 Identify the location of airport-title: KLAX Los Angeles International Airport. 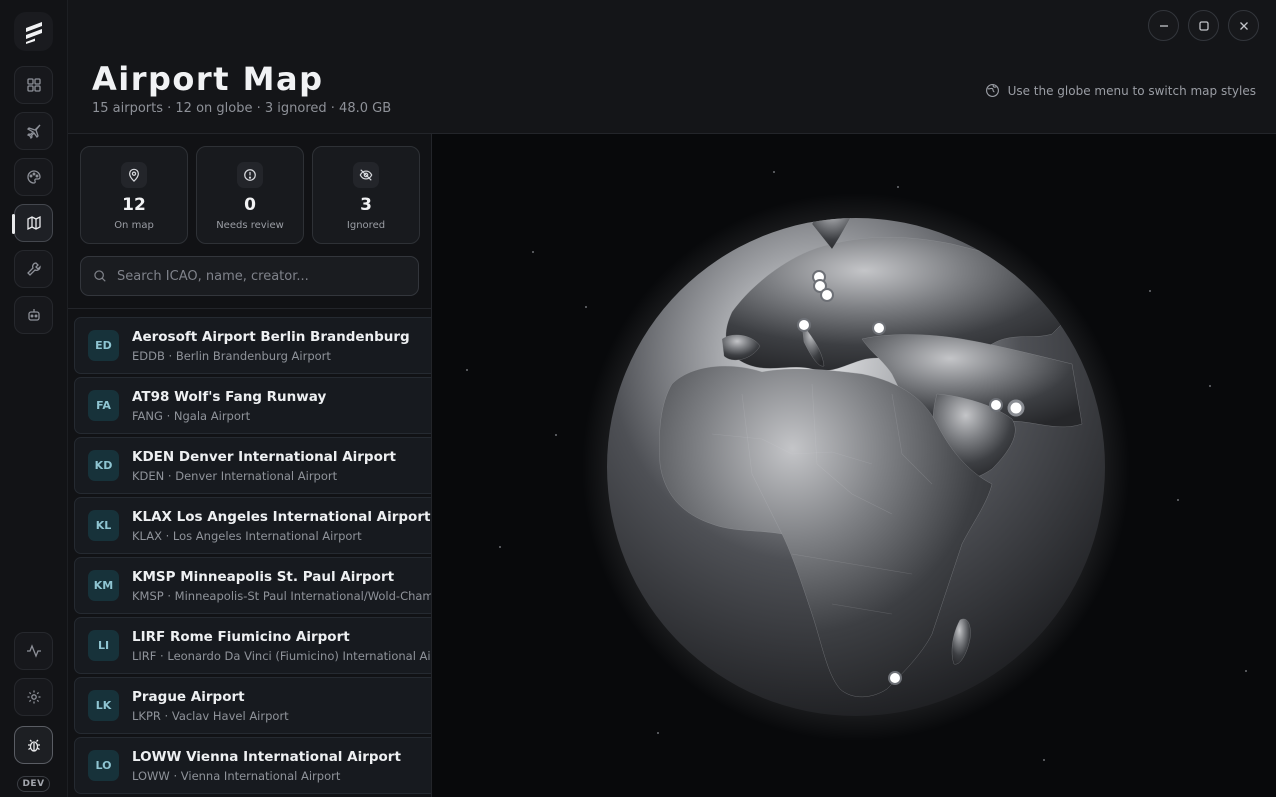
(281, 517).